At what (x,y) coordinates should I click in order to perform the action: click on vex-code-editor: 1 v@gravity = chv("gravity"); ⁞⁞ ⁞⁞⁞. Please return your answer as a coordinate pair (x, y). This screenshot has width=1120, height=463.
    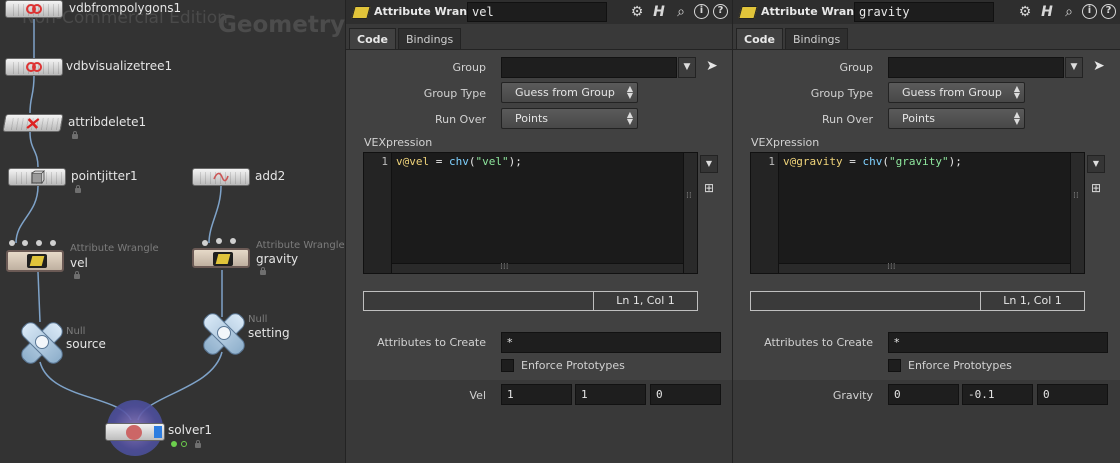
    Looking at the image, I should click on (917, 213).